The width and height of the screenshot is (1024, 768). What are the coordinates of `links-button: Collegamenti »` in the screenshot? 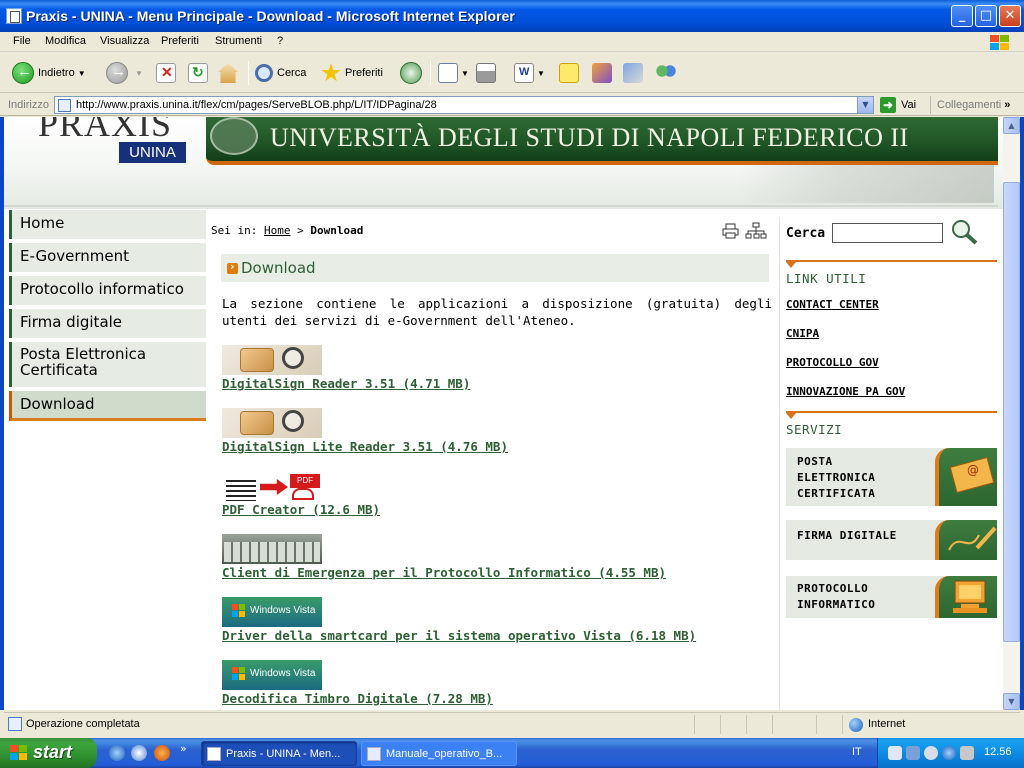 It's located at (970, 105).